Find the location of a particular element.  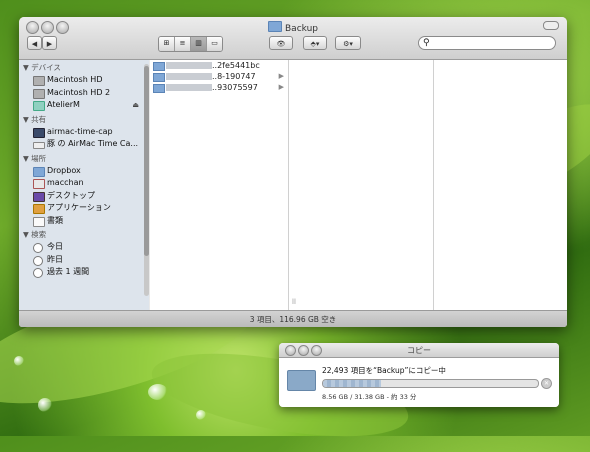

sidebar-item-label: Dropbox is located at coordinates (64, 170).